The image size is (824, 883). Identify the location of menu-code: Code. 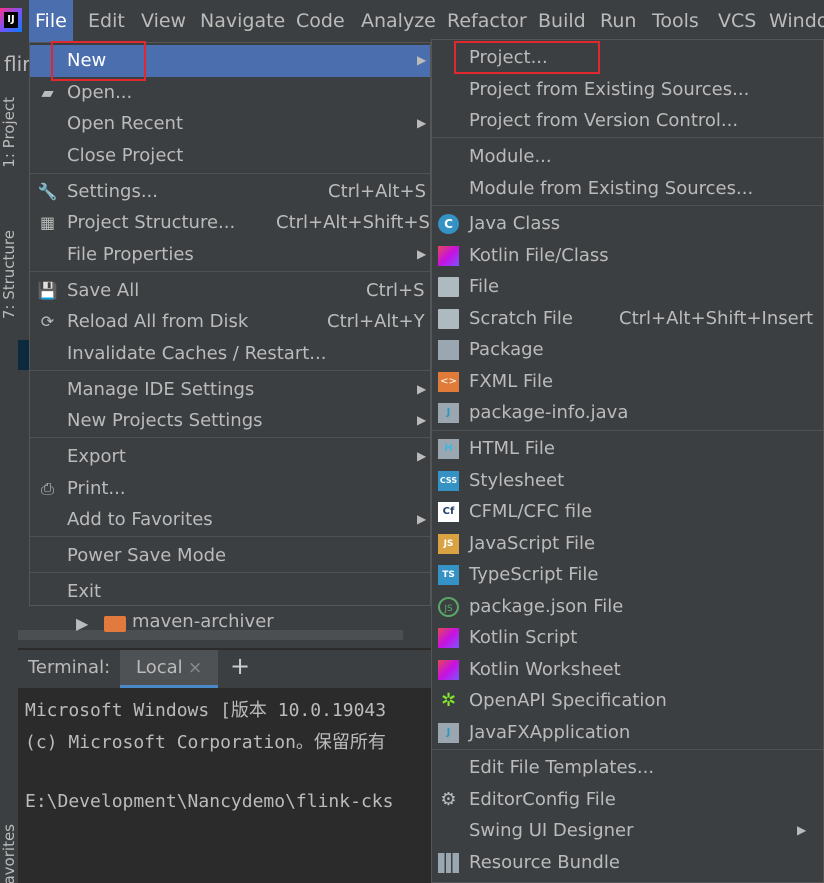
(320, 21).